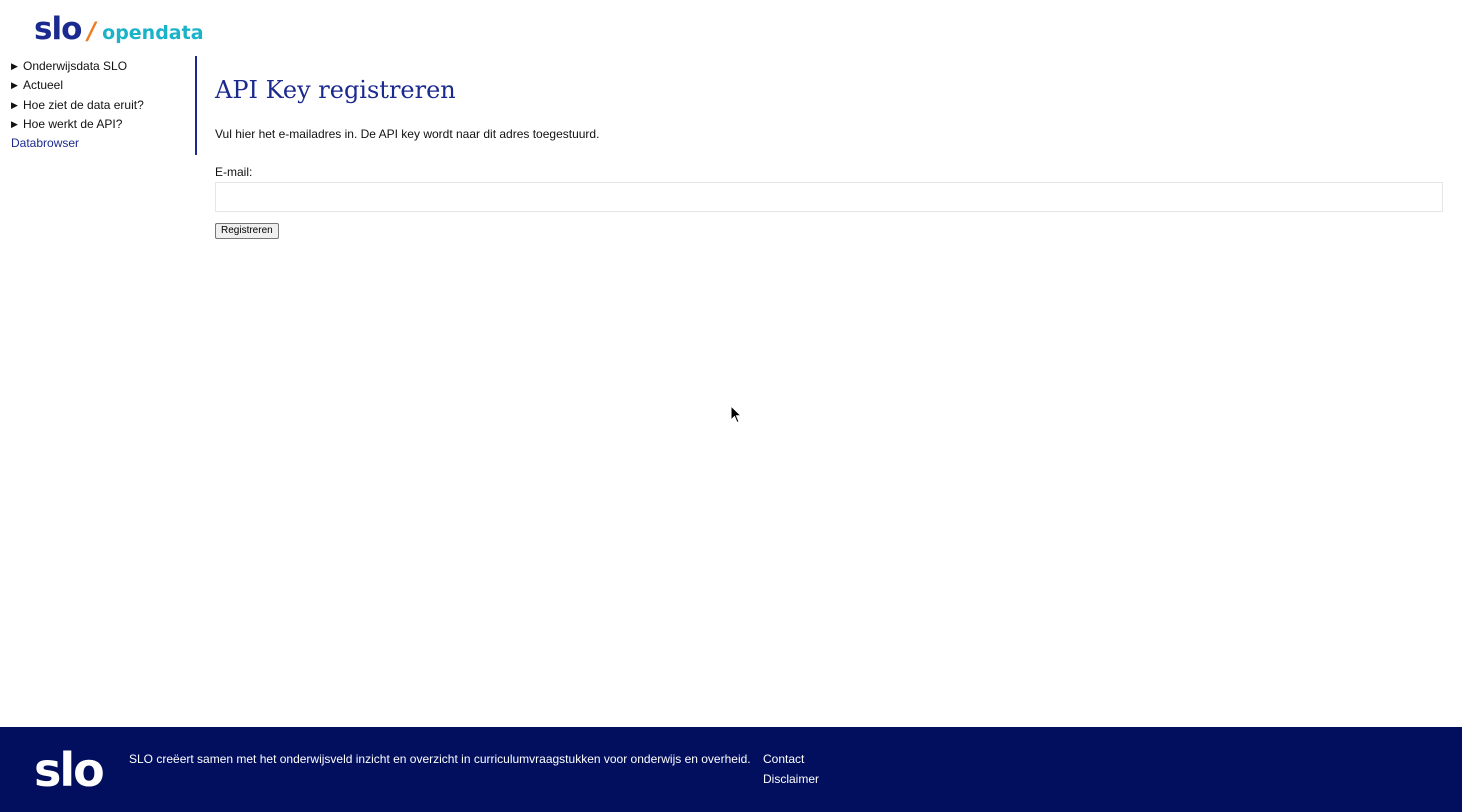 This screenshot has width=1462, height=812. What do you see at coordinates (829, 197) in the screenshot?
I see `email-field` at bounding box center [829, 197].